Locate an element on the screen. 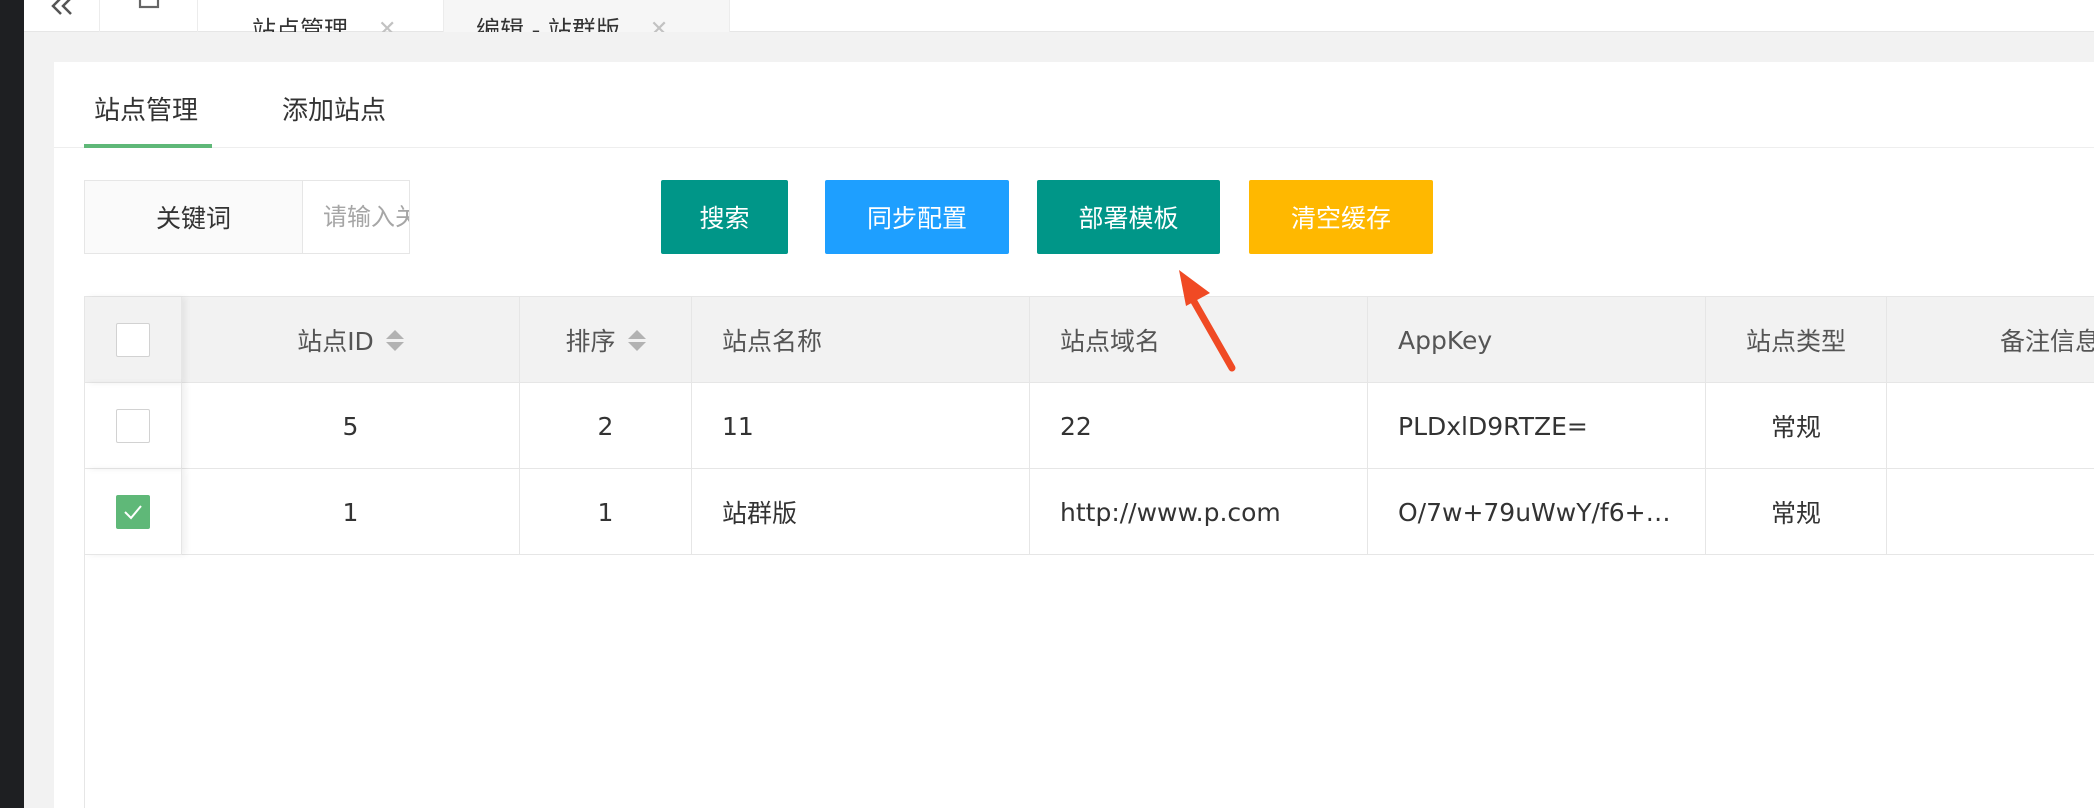 Image resolution: width=2094 pixels, height=808 pixels. cell-appkey: PLDxlD9RTZE= is located at coordinates (1537, 426).